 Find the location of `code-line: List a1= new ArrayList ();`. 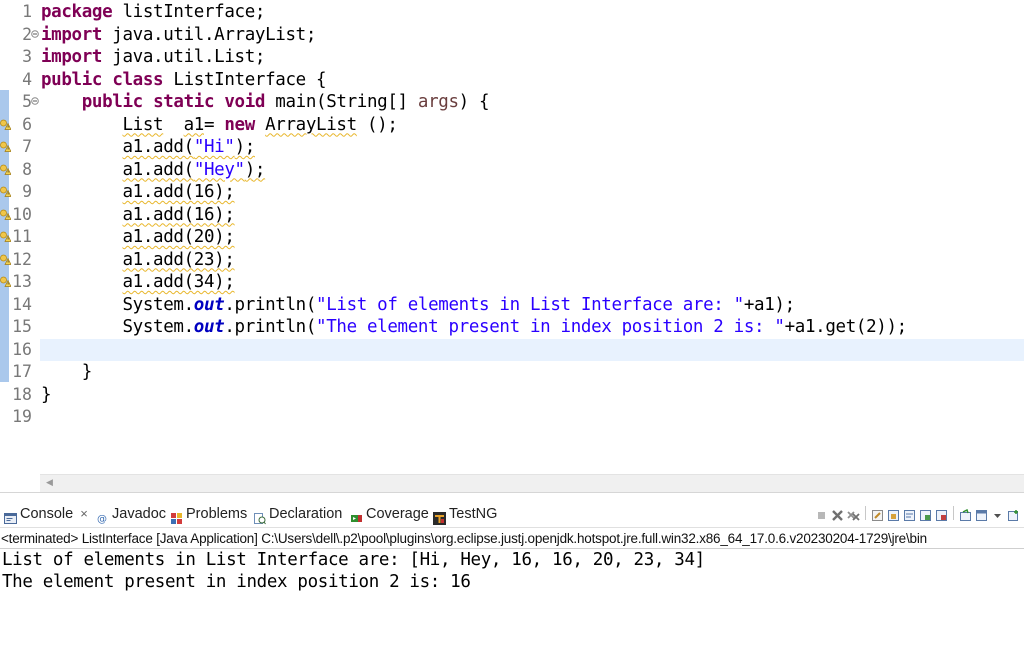

code-line: List a1= new ArrayList (); is located at coordinates (219, 125).